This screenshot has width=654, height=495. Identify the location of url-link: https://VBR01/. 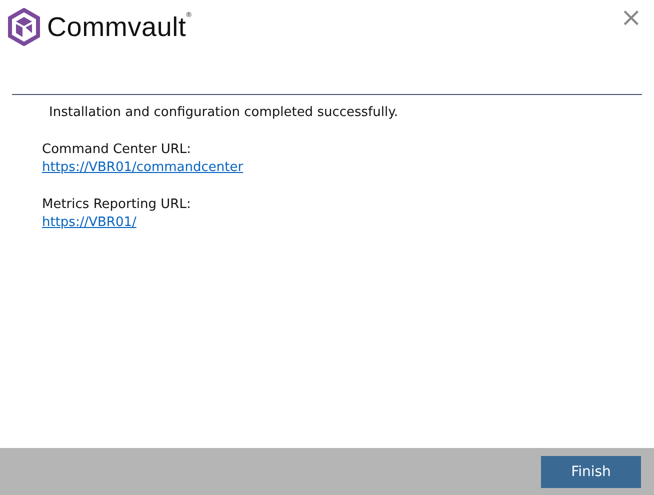
(89, 222).